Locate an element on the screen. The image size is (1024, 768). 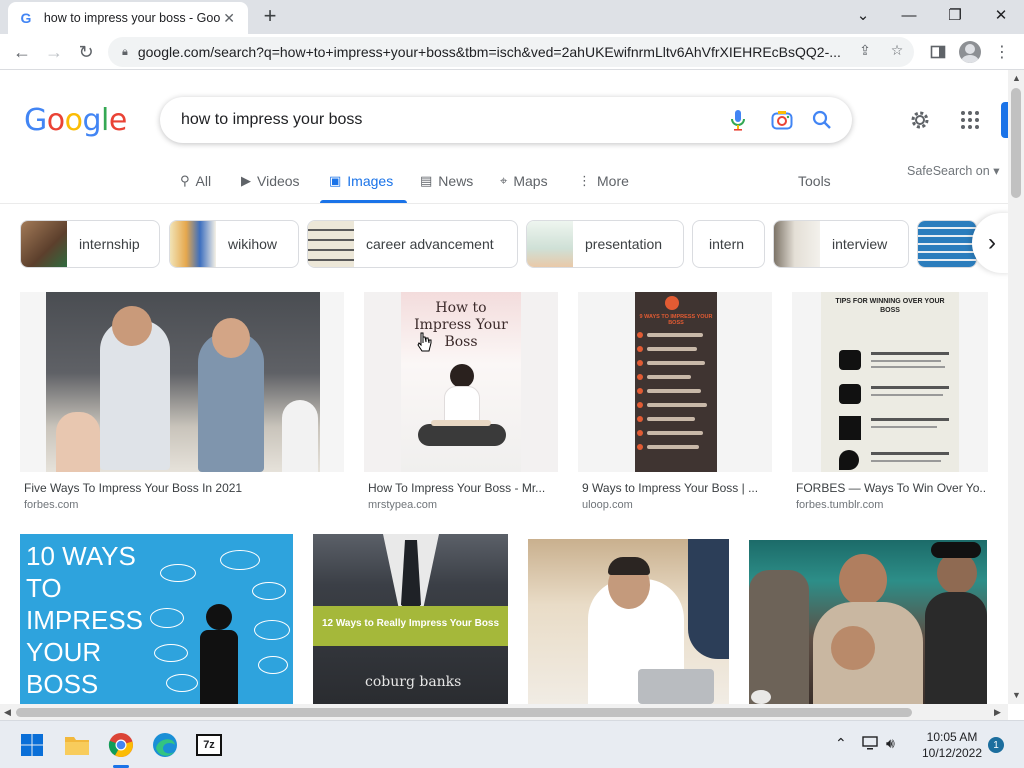
thumbnail-text: TIPS FOR WINNING OVER YOUR BOSS is located at coordinates (890, 306).